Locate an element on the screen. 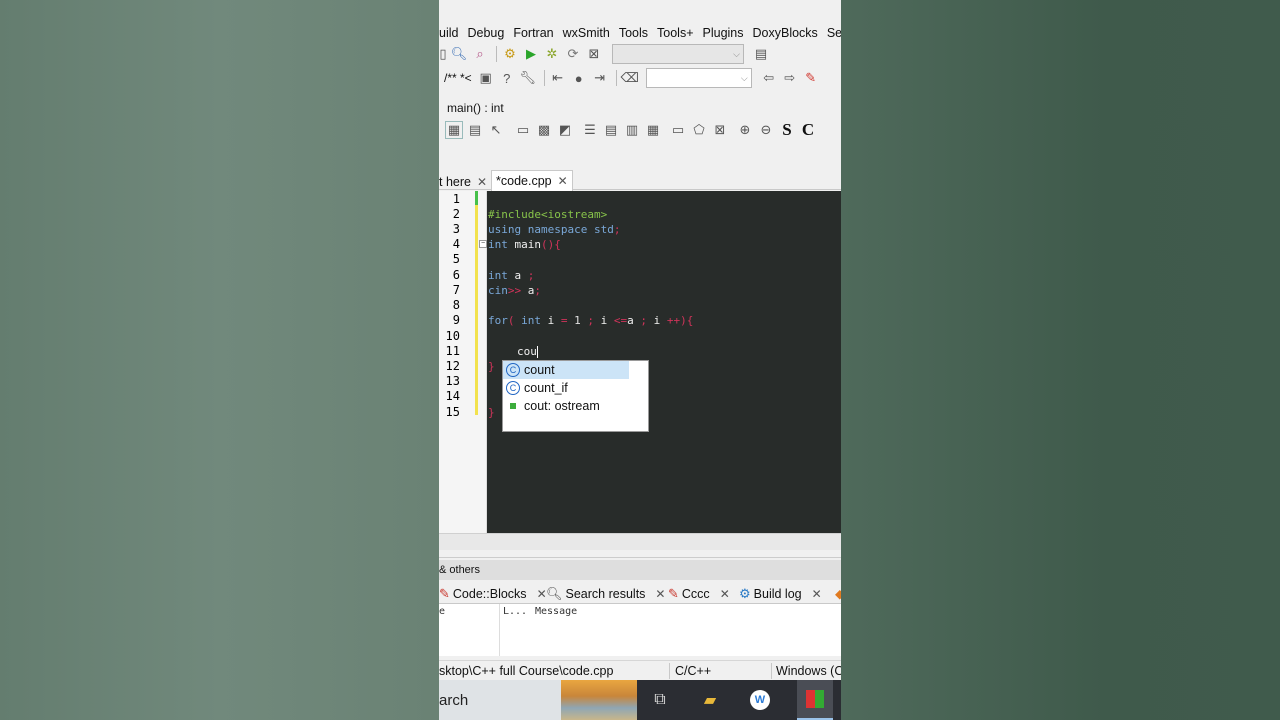  code-line-include: #include<iostream> is located at coordinates (548, 214).